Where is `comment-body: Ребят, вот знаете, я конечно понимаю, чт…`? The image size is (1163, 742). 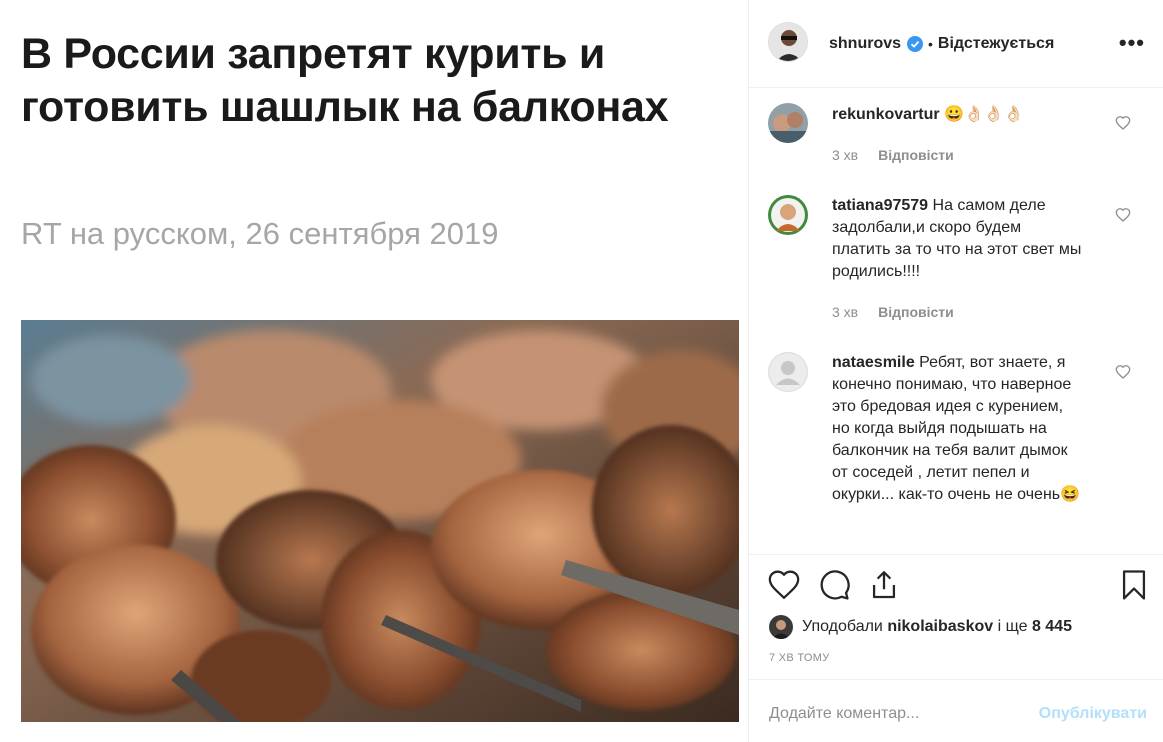
comment-body: Ребят, вот знаете, я конечно понимаю, чт… is located at coordinates (956, 428).